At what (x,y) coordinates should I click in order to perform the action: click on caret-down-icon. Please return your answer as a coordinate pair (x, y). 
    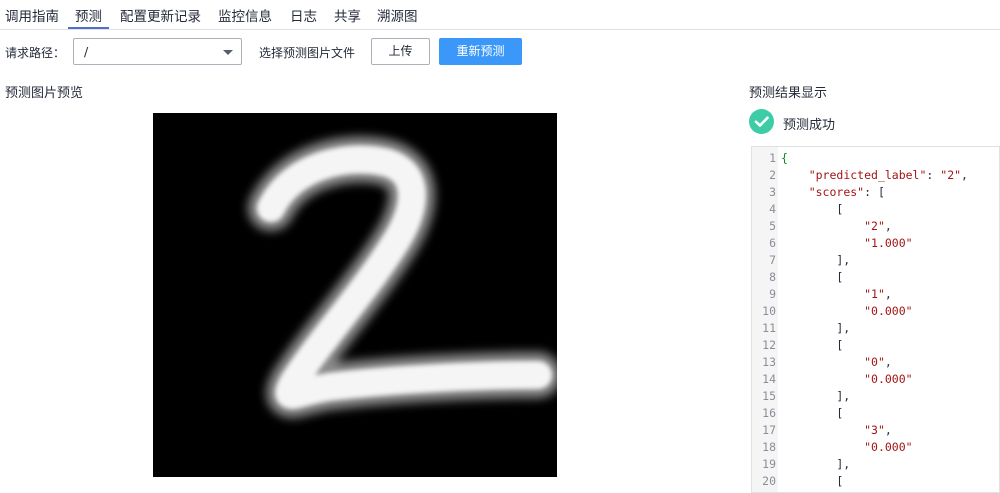
    Looking at the image, I should click on (228, 52).